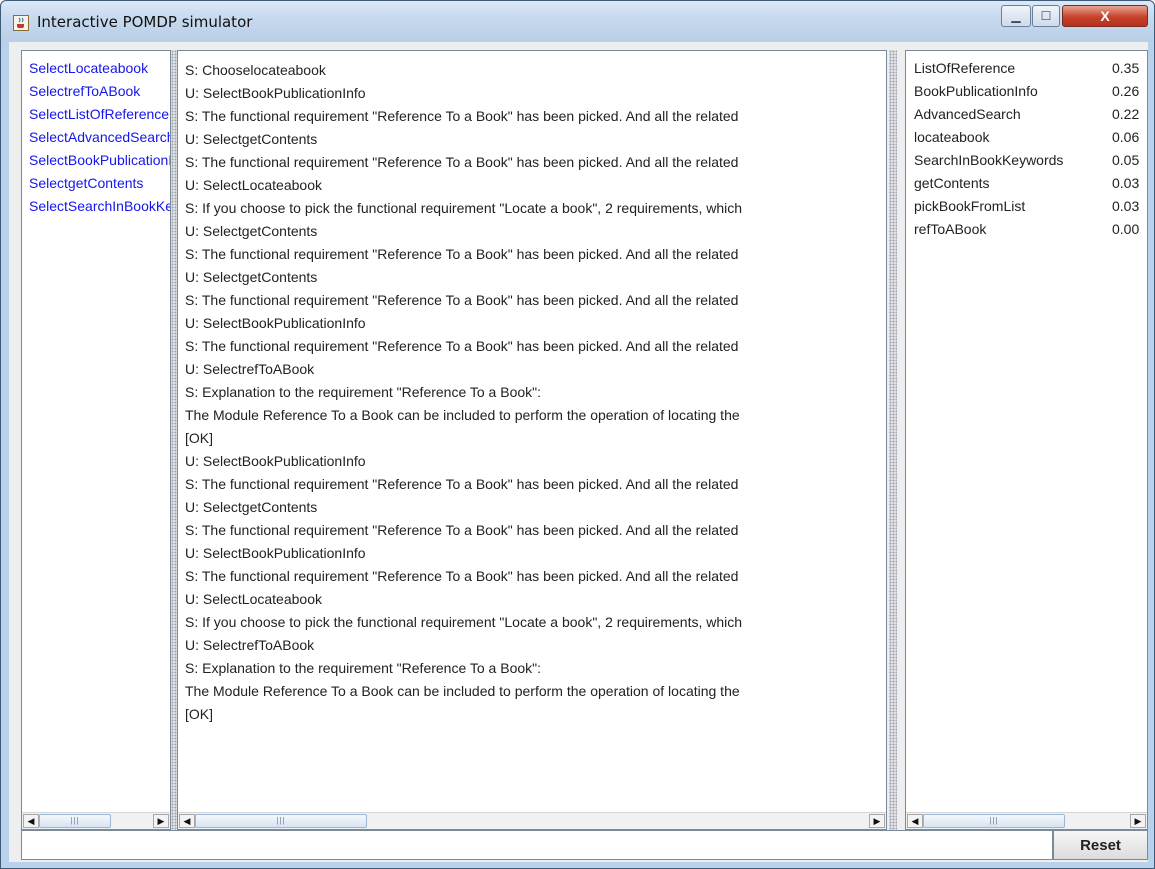 The height and width of the screenshot is (869, 1155). I want to click on belief-name: refToABook, so click(950, 229).